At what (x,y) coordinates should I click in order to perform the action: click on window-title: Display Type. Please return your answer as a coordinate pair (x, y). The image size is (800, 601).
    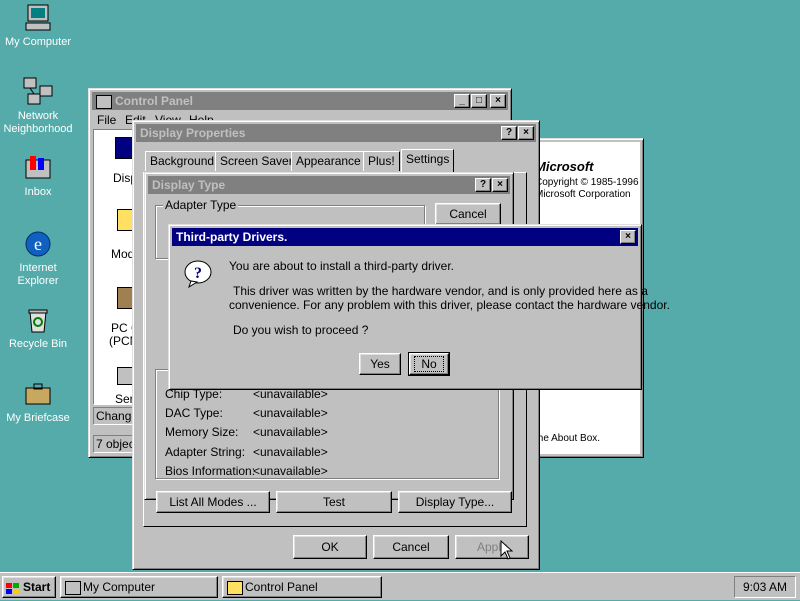
    Looking at the image, I should click on (189, 185).